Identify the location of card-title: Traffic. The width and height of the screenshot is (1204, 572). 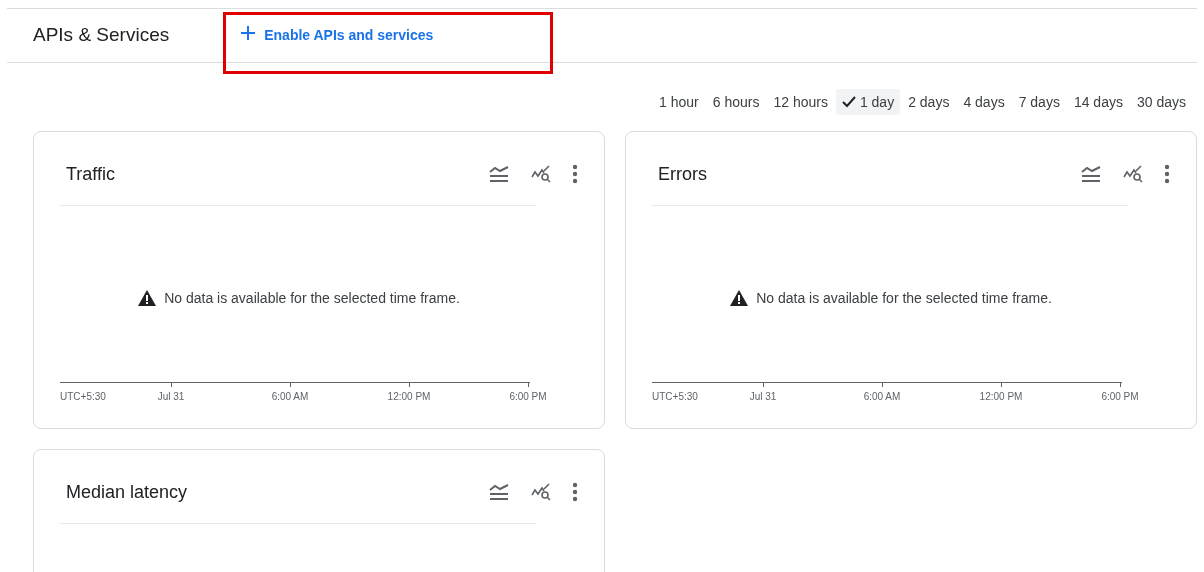
(90, 174).